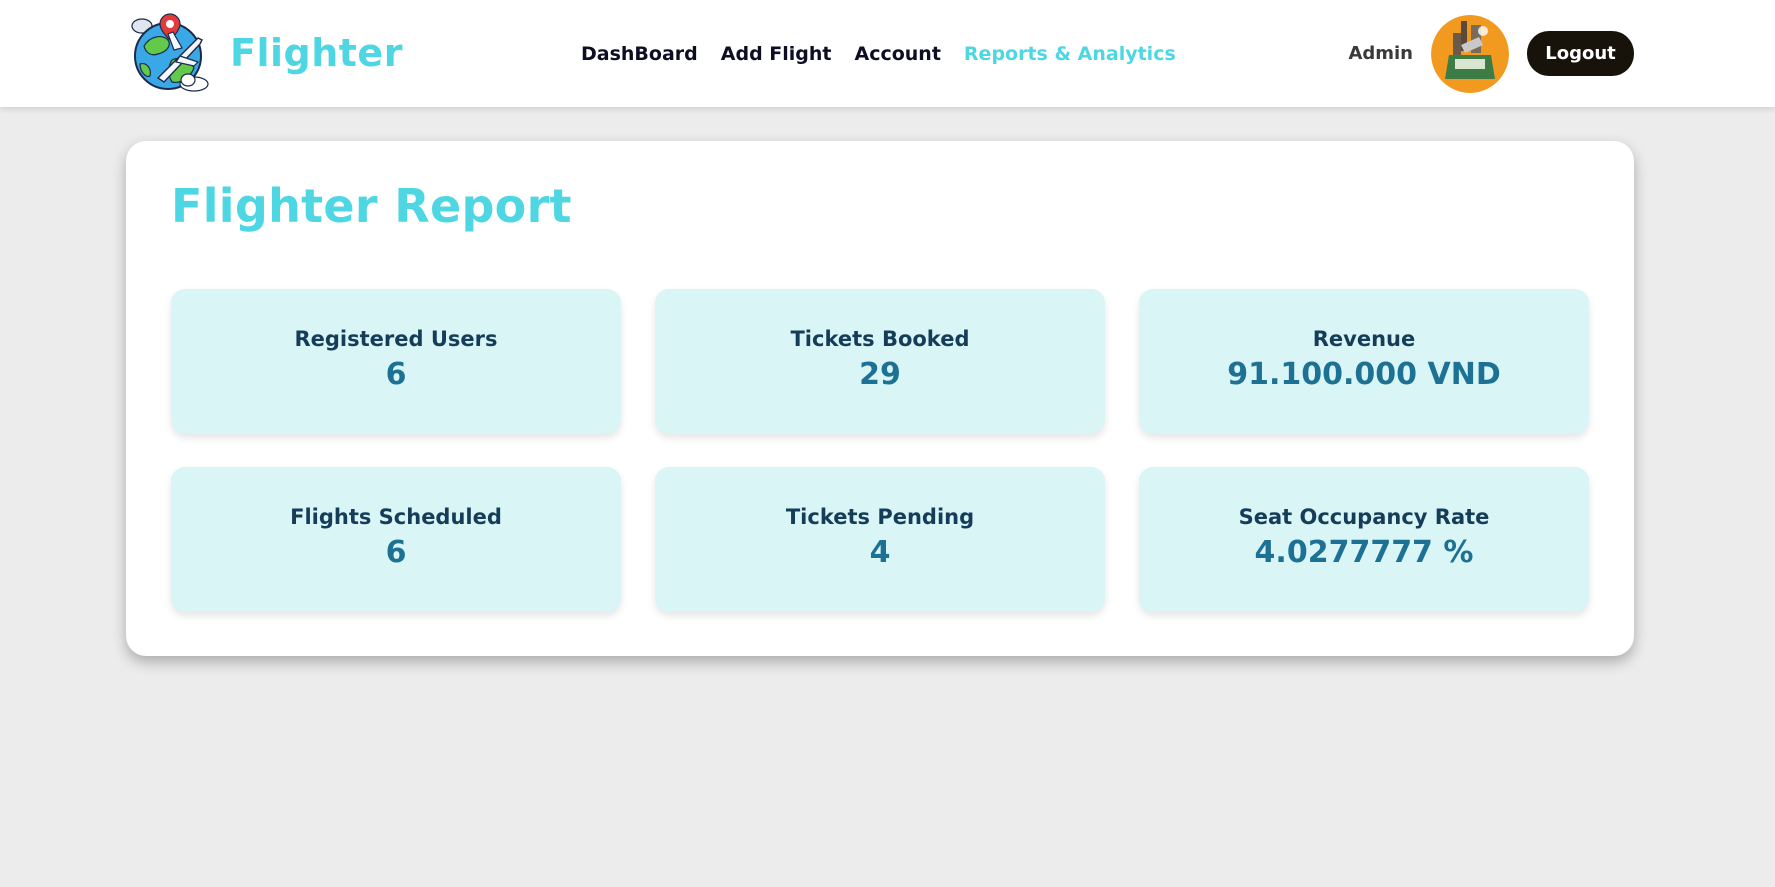 This screenshot has height=887, width=1775. I want to click on stat-card-flights-scheduled: Flights Scheduled 6, so click(396, 539).